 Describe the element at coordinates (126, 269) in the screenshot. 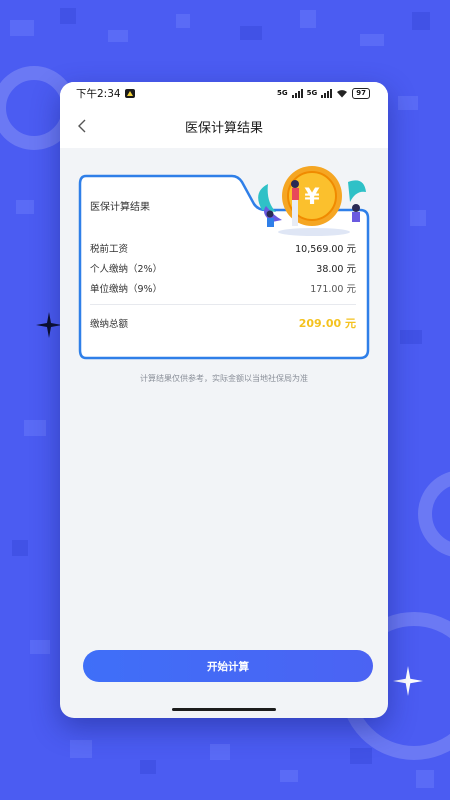

I see `row-label: 个人缴纳（2%）` at that location.